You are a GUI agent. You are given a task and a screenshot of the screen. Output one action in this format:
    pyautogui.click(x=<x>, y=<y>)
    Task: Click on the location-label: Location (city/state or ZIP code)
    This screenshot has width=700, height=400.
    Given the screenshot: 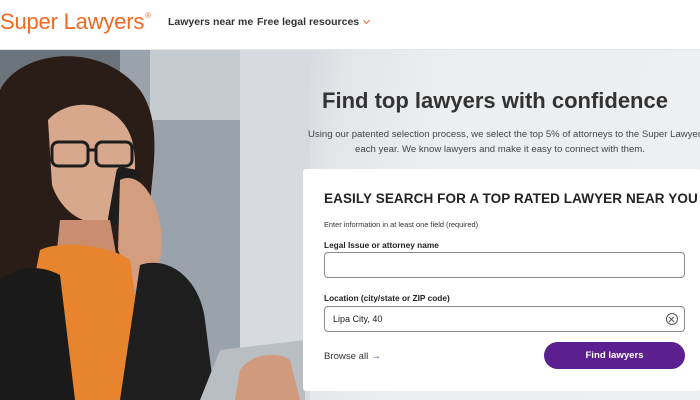 What is the action you would take?
    pyautogui.click(x=387, y=298)
    